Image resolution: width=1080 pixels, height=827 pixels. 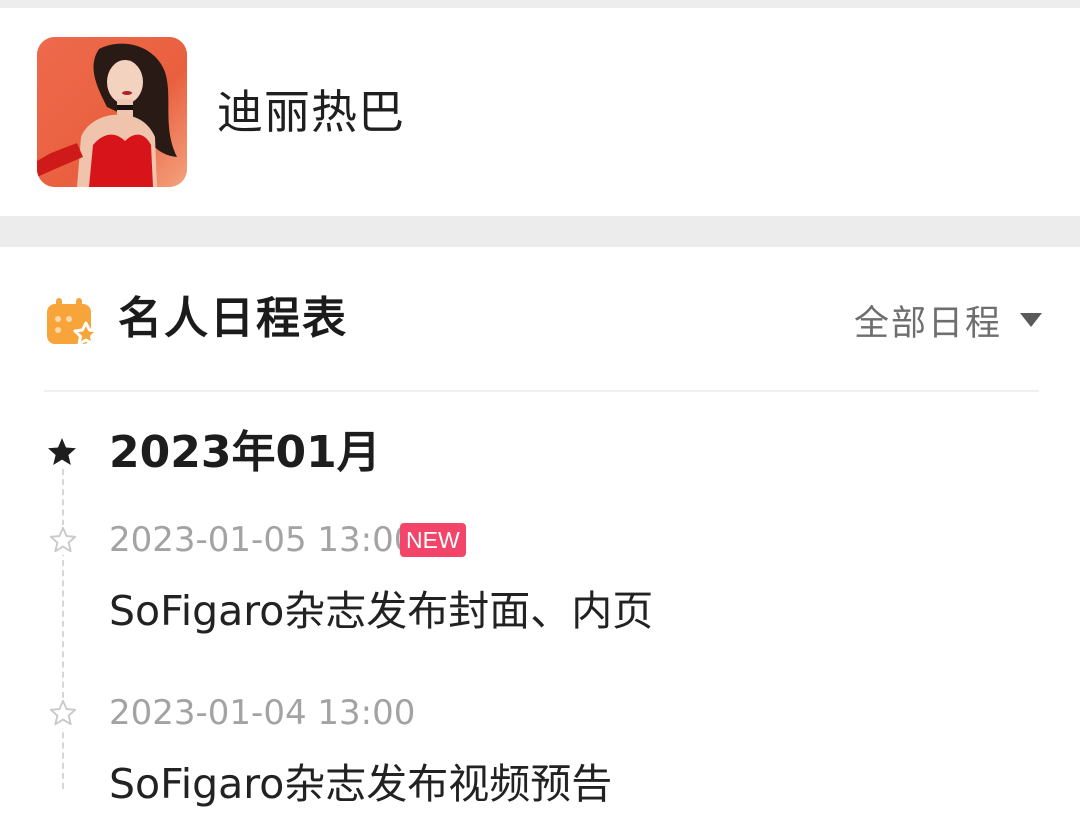 What do you see at coordinates (927, 323) in the screenshot?
I see `schedule-filter-label: 全部日程` at bounding box center [927, 323].